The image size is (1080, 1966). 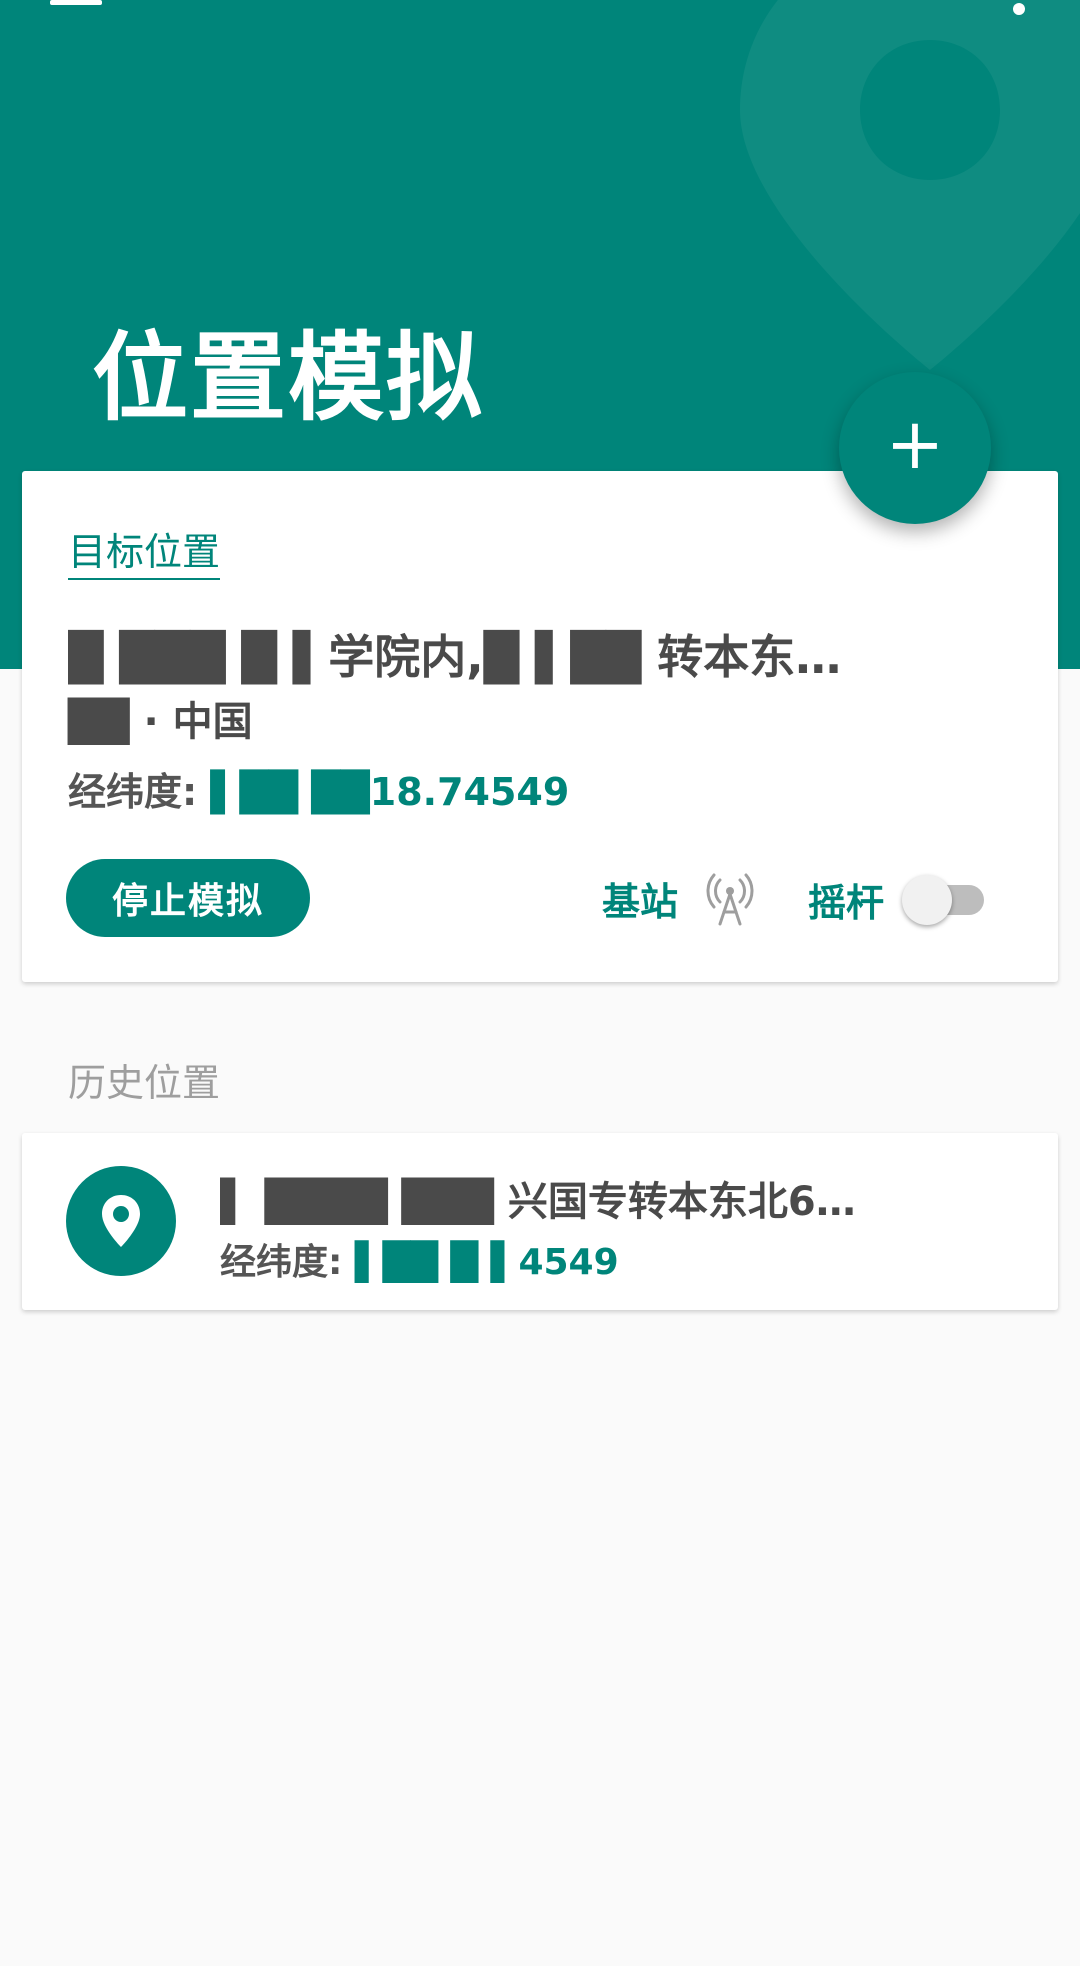 I want to click on history-coordinates: 经纬度: ▌██ █ ▌4549, so click(x=419, y=1259).